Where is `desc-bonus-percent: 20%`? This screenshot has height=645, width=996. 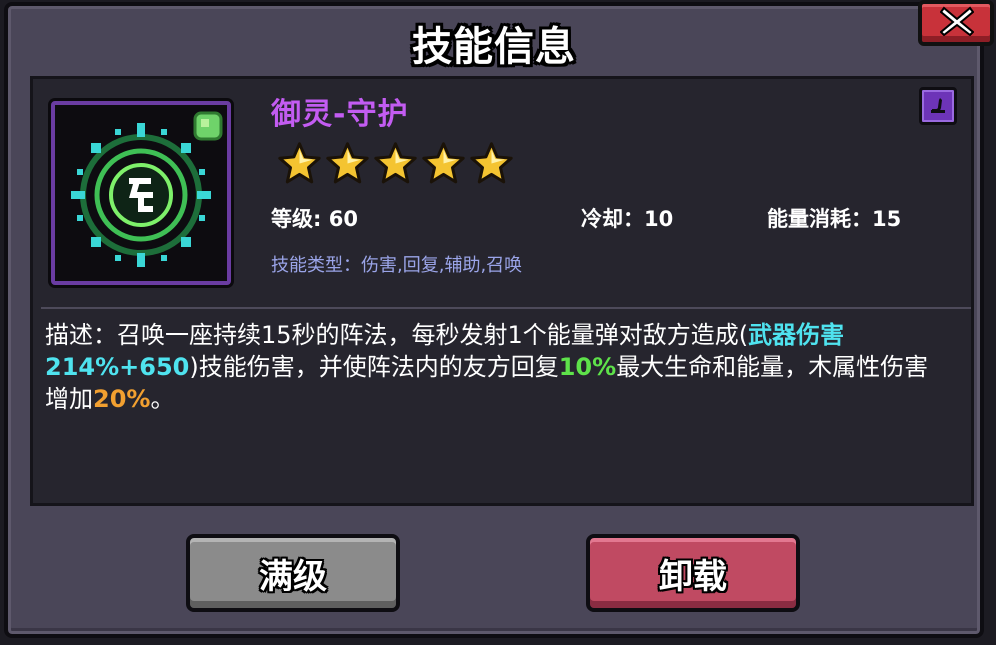
desc-bonus-percent: 20% is located at coordinates (122, 399).